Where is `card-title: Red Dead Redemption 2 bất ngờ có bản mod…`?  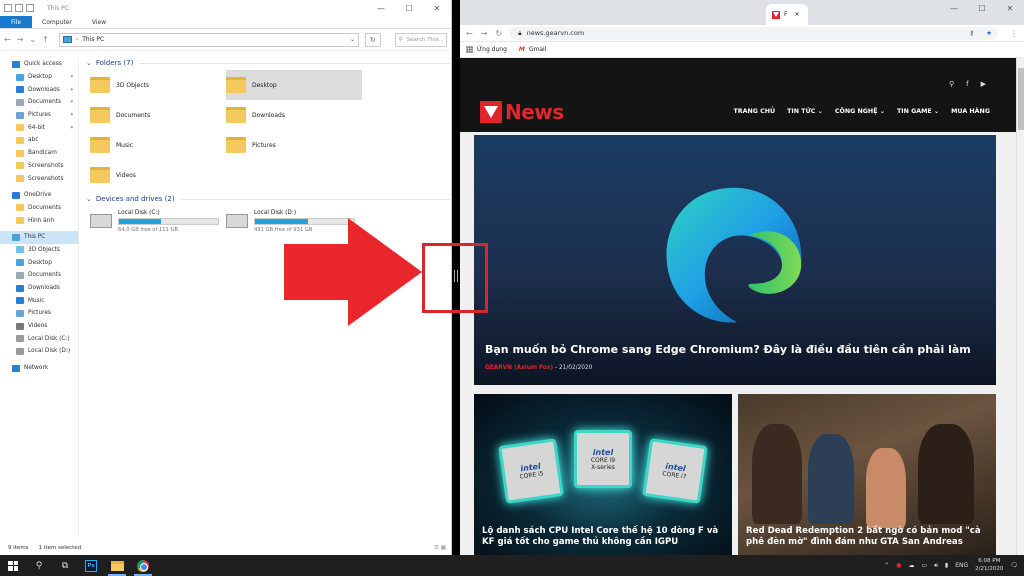 card-title: Red Dead Redemption 2 bất ngờ có bản mod… is located at coordinates (867, 537).